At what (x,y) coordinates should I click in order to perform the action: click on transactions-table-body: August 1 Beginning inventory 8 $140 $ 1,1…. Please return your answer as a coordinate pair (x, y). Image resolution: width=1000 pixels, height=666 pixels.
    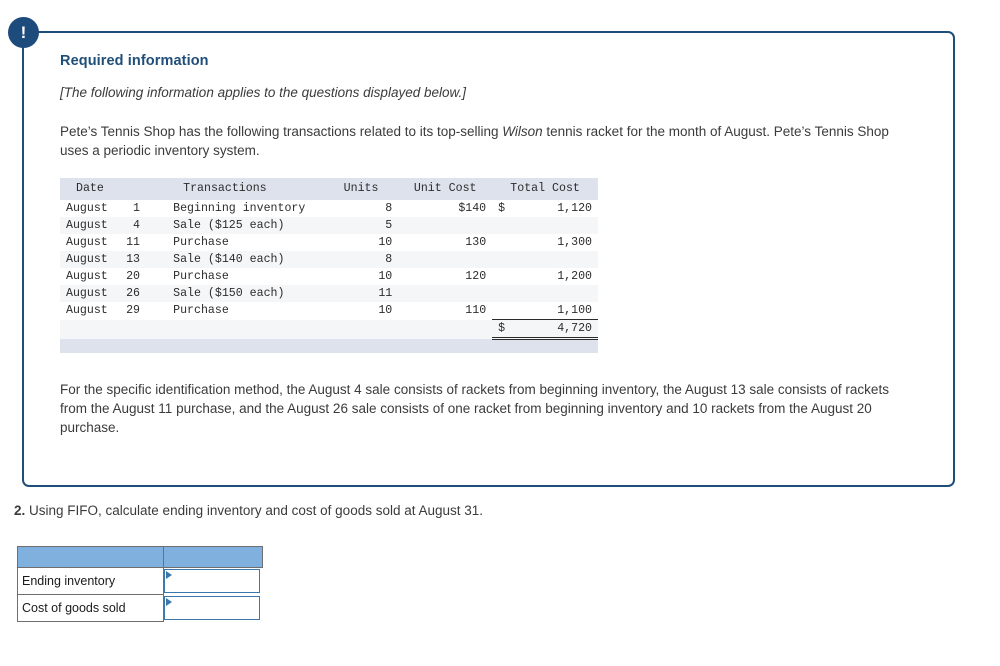
    Looking at the image, I should click on (329, 276).